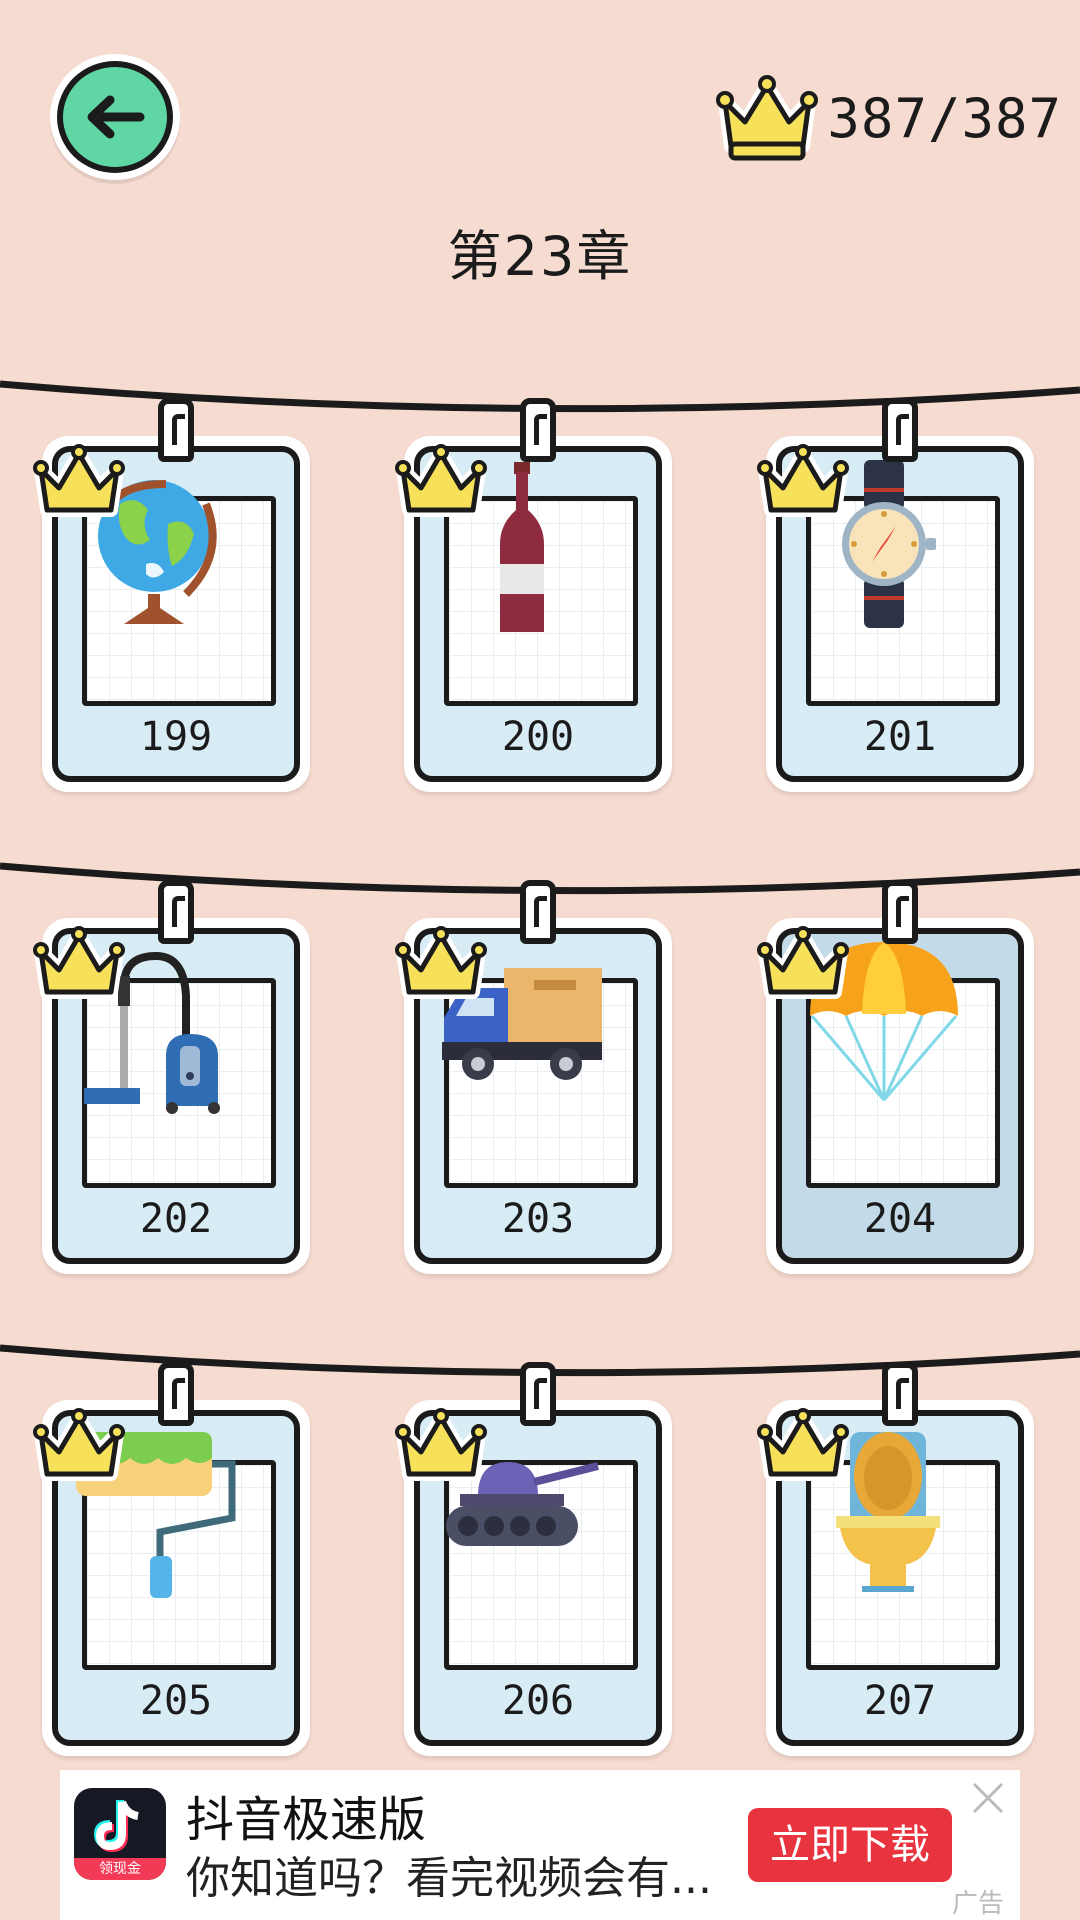 Image resolution: width=1080 pixels, height=1920 pixels. I want to click on level-number: 206, so click(538, 1701).